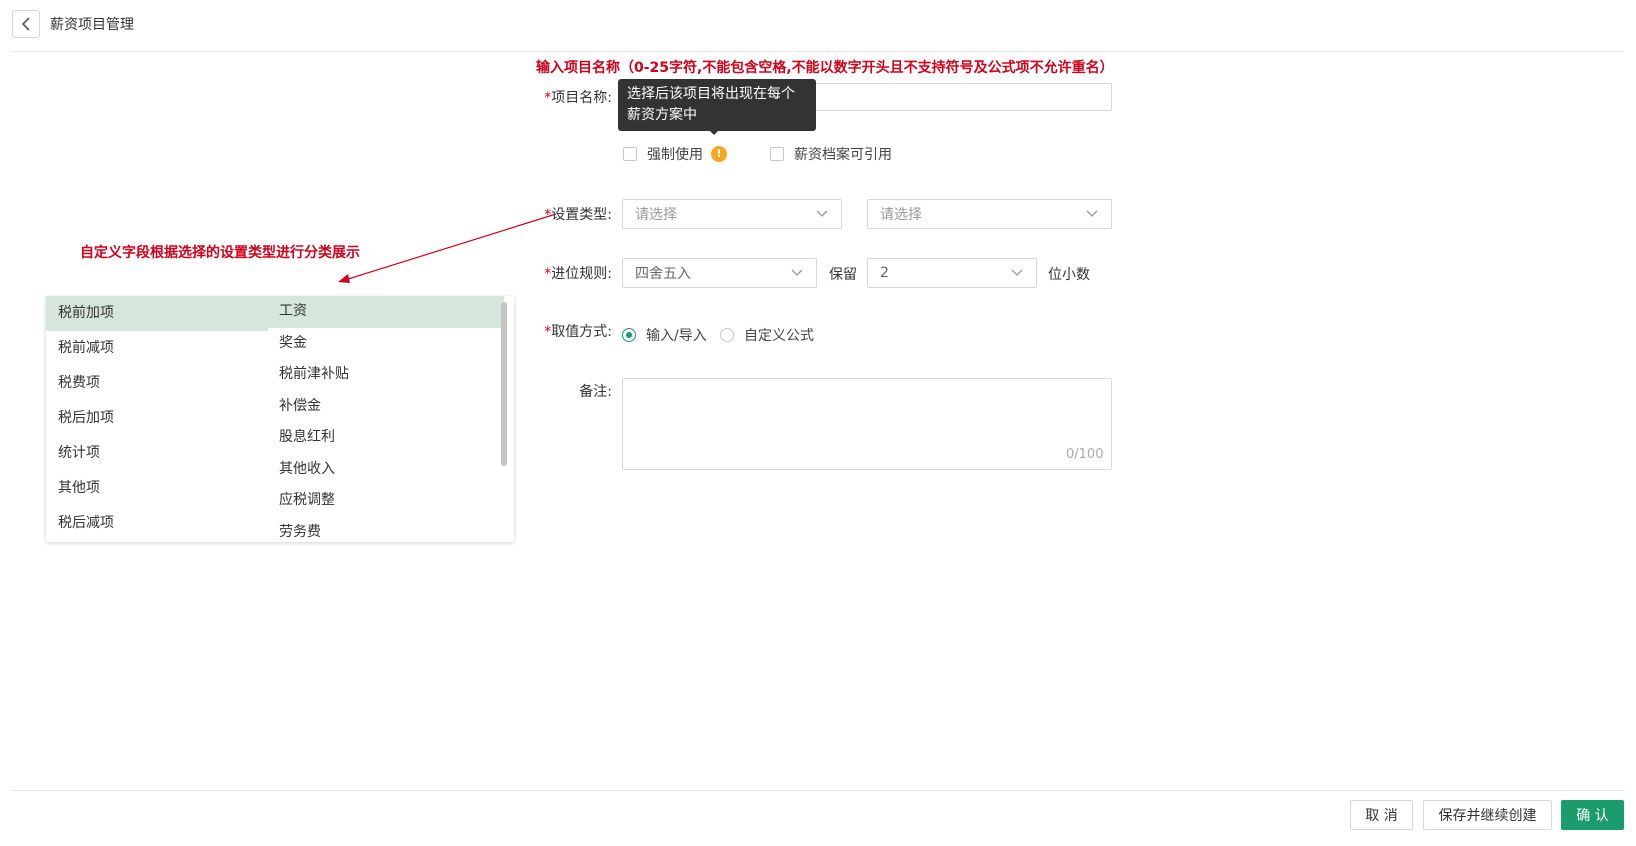 This screenshot has width=1636, height=846. I want to click on footer-divider, so click(818, 790).